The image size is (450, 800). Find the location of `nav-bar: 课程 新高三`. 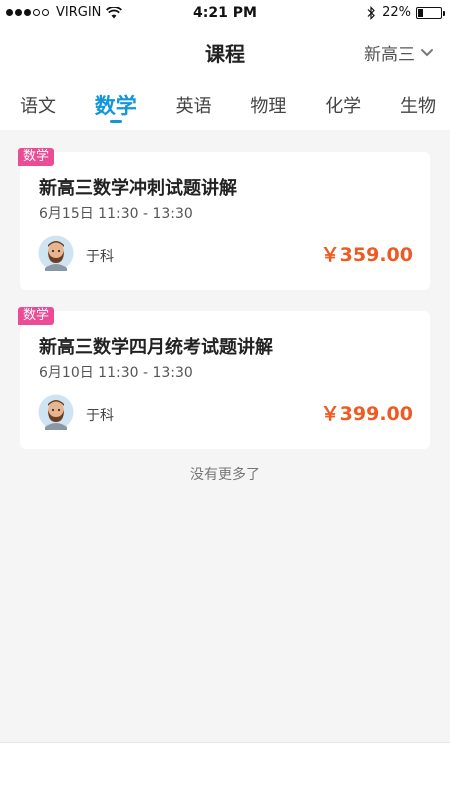

nav-bar: 课程 新高三 is located at coordinates (225, 51).